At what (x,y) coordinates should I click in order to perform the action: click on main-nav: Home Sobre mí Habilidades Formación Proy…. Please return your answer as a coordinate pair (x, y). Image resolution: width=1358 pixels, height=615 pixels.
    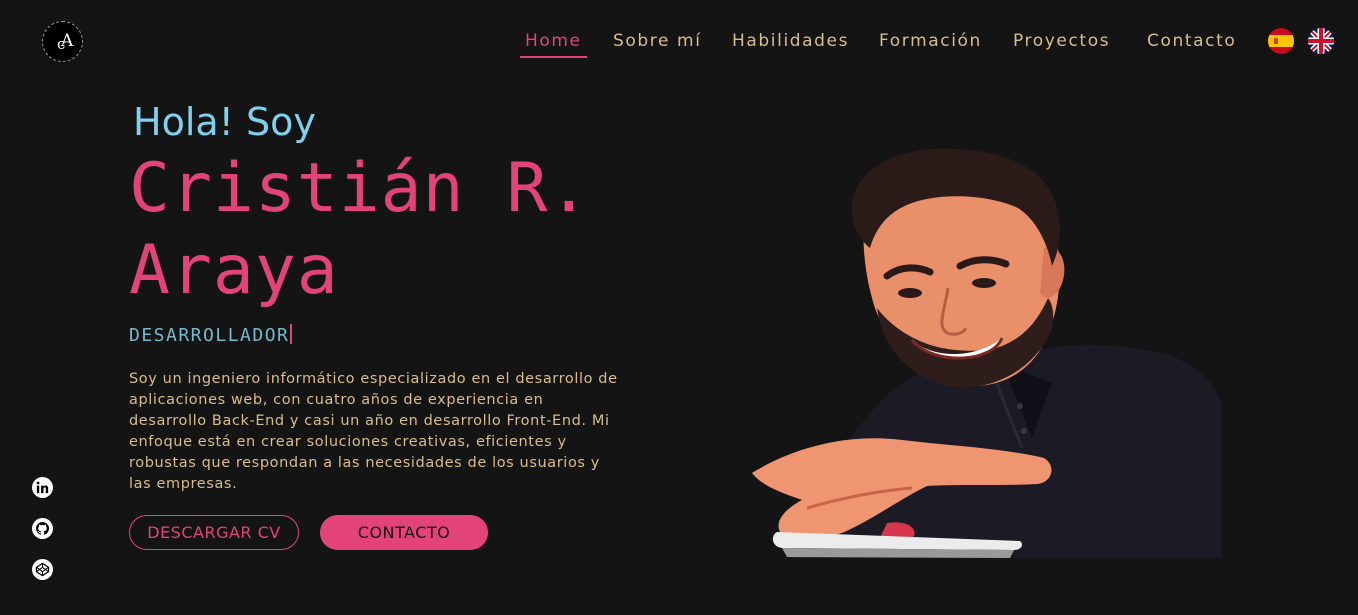
    Looking at the image, I should click on (679, 44).